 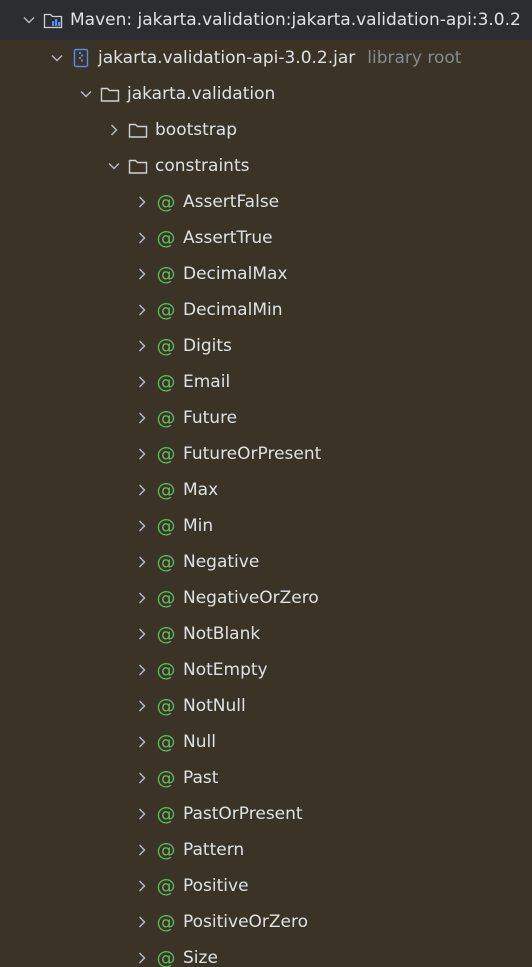 What do you see at coordinates (202, 166) in the screenshot?
I see `tree-node-label: constraints` at bounding box center [202, 166].